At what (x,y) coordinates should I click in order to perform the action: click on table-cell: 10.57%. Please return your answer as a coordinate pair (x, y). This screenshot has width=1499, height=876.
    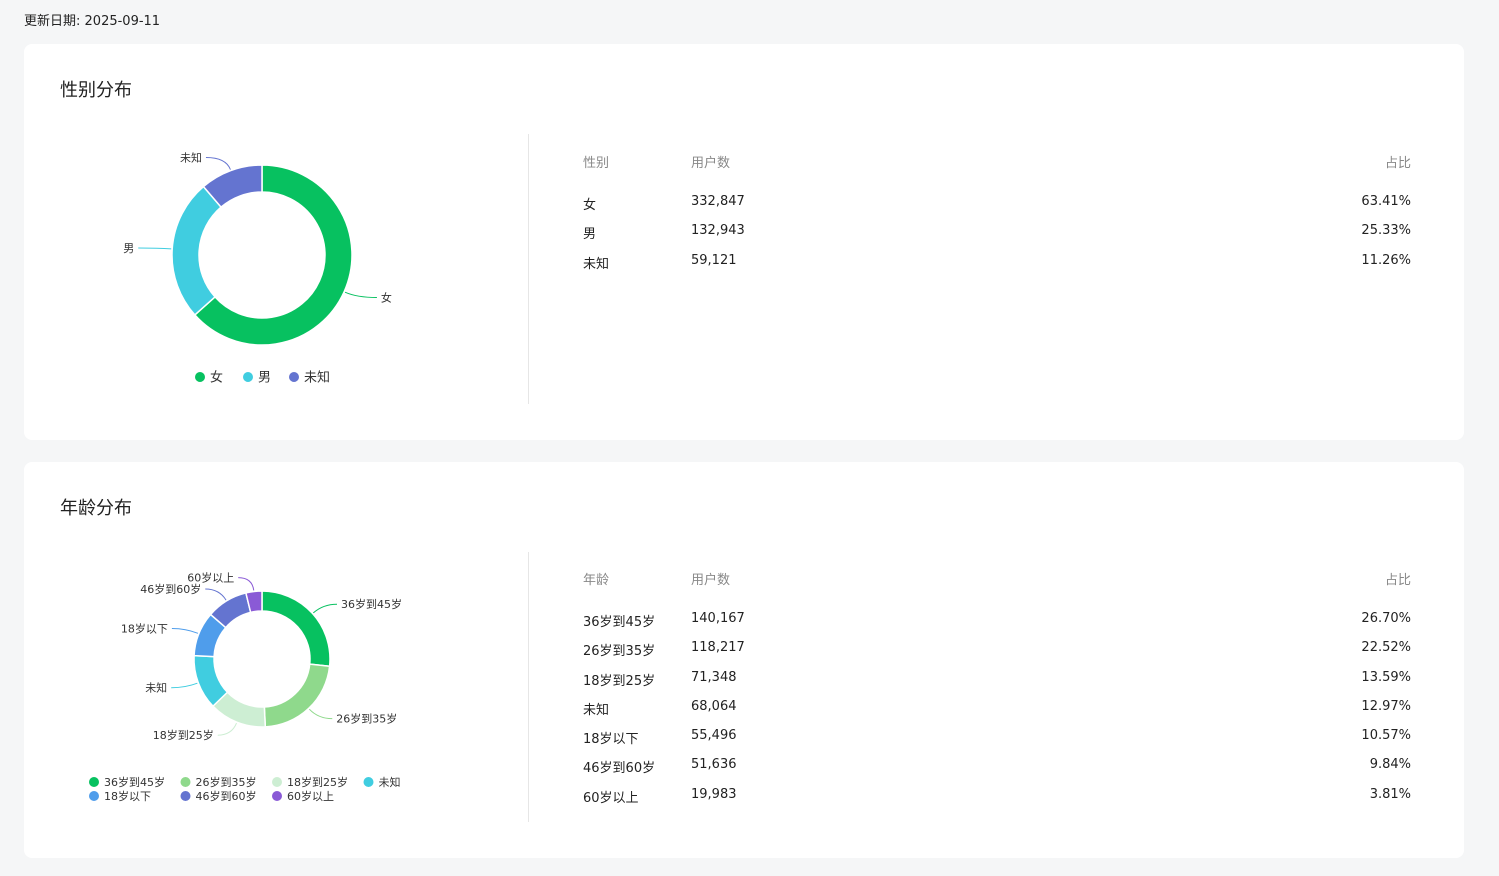
    Looking at the image, I should click on (1386, 736).